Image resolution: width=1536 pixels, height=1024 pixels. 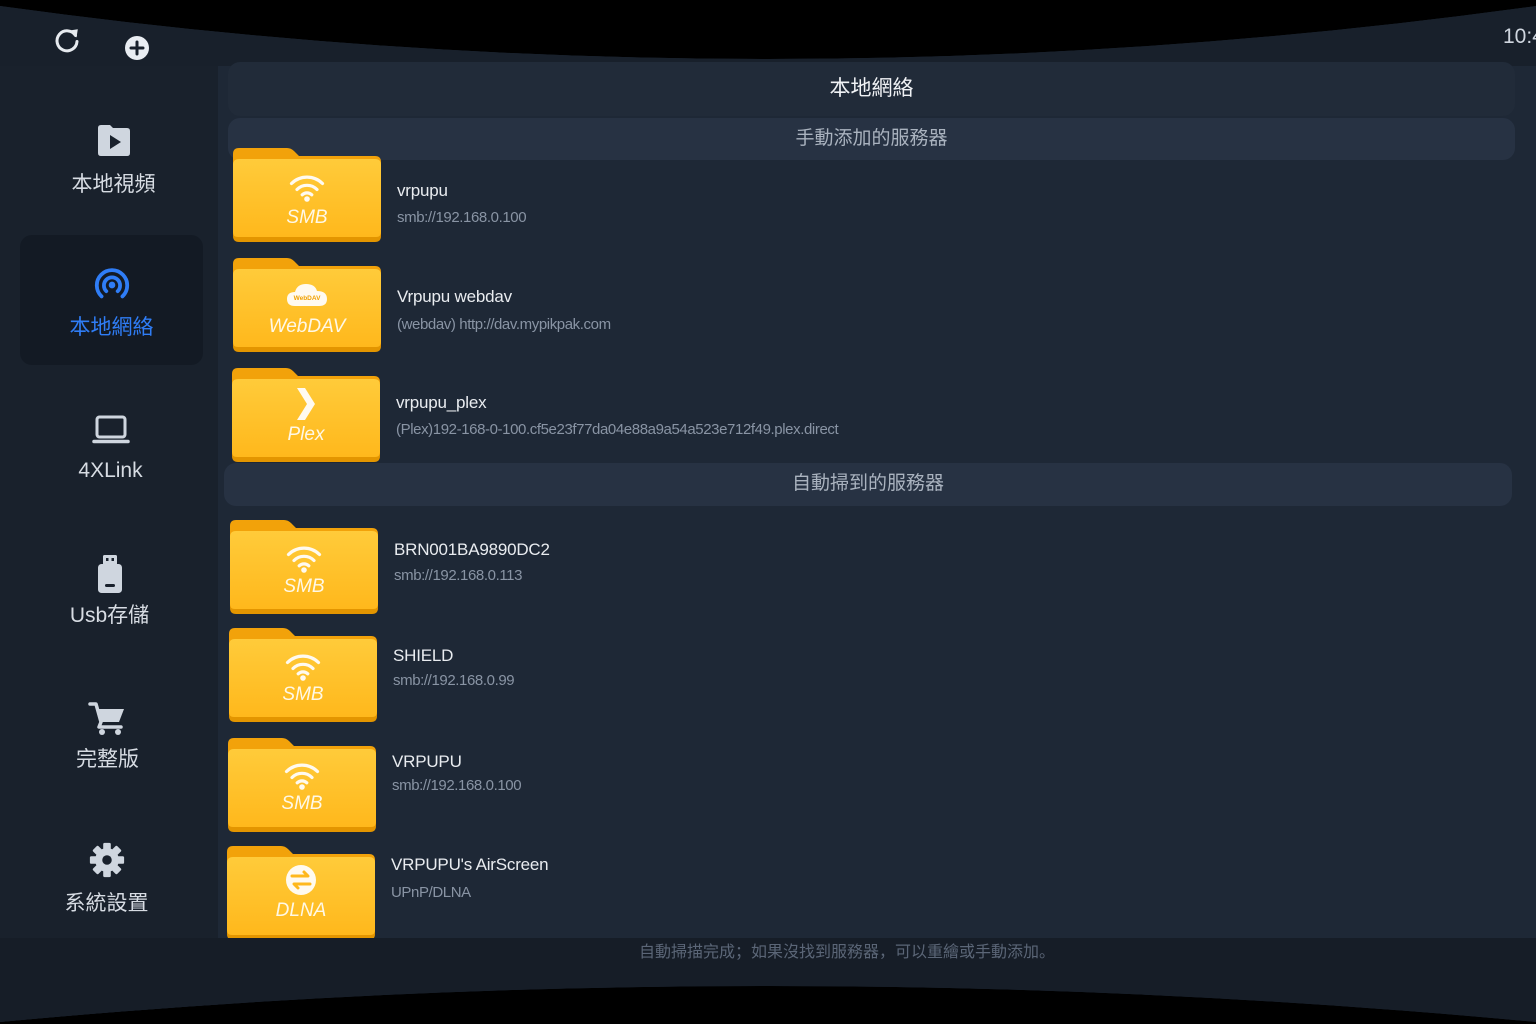 I want to click on page-title-bar: 本地網絡, so click(x=871, y=89).